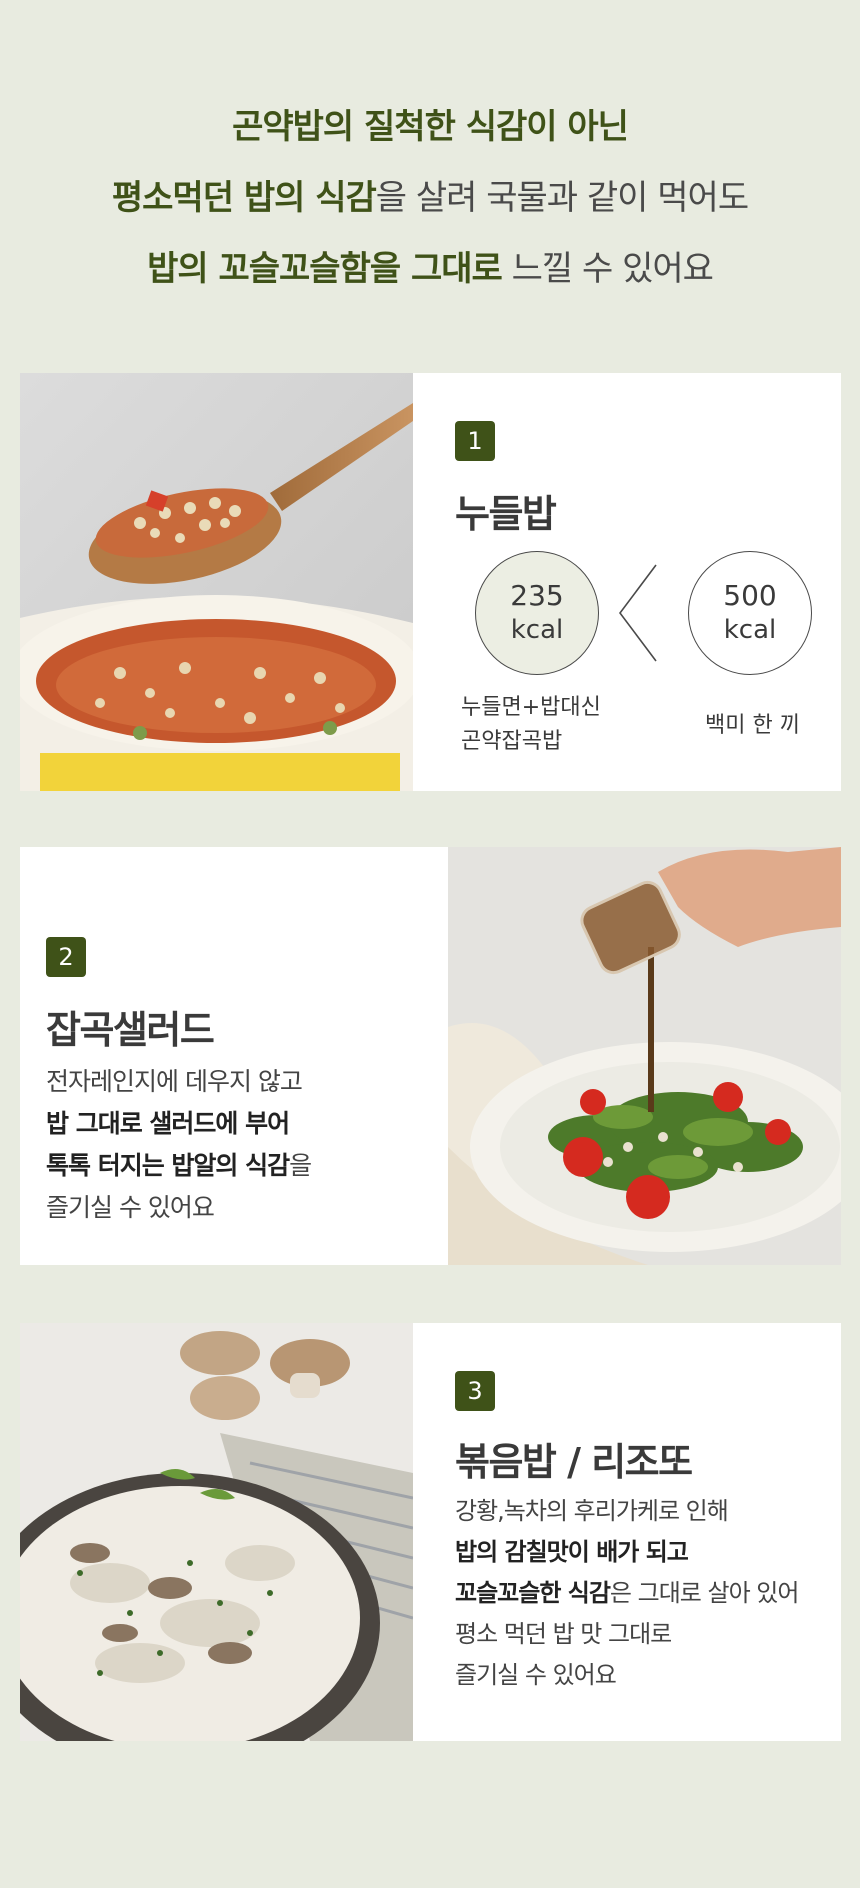 The image size is (860, 1888). Describe the element at coordinates (563, 1634) in the screenshot. I see `desc-line: 평소 먹던 밥 맛 그대로` at that location.